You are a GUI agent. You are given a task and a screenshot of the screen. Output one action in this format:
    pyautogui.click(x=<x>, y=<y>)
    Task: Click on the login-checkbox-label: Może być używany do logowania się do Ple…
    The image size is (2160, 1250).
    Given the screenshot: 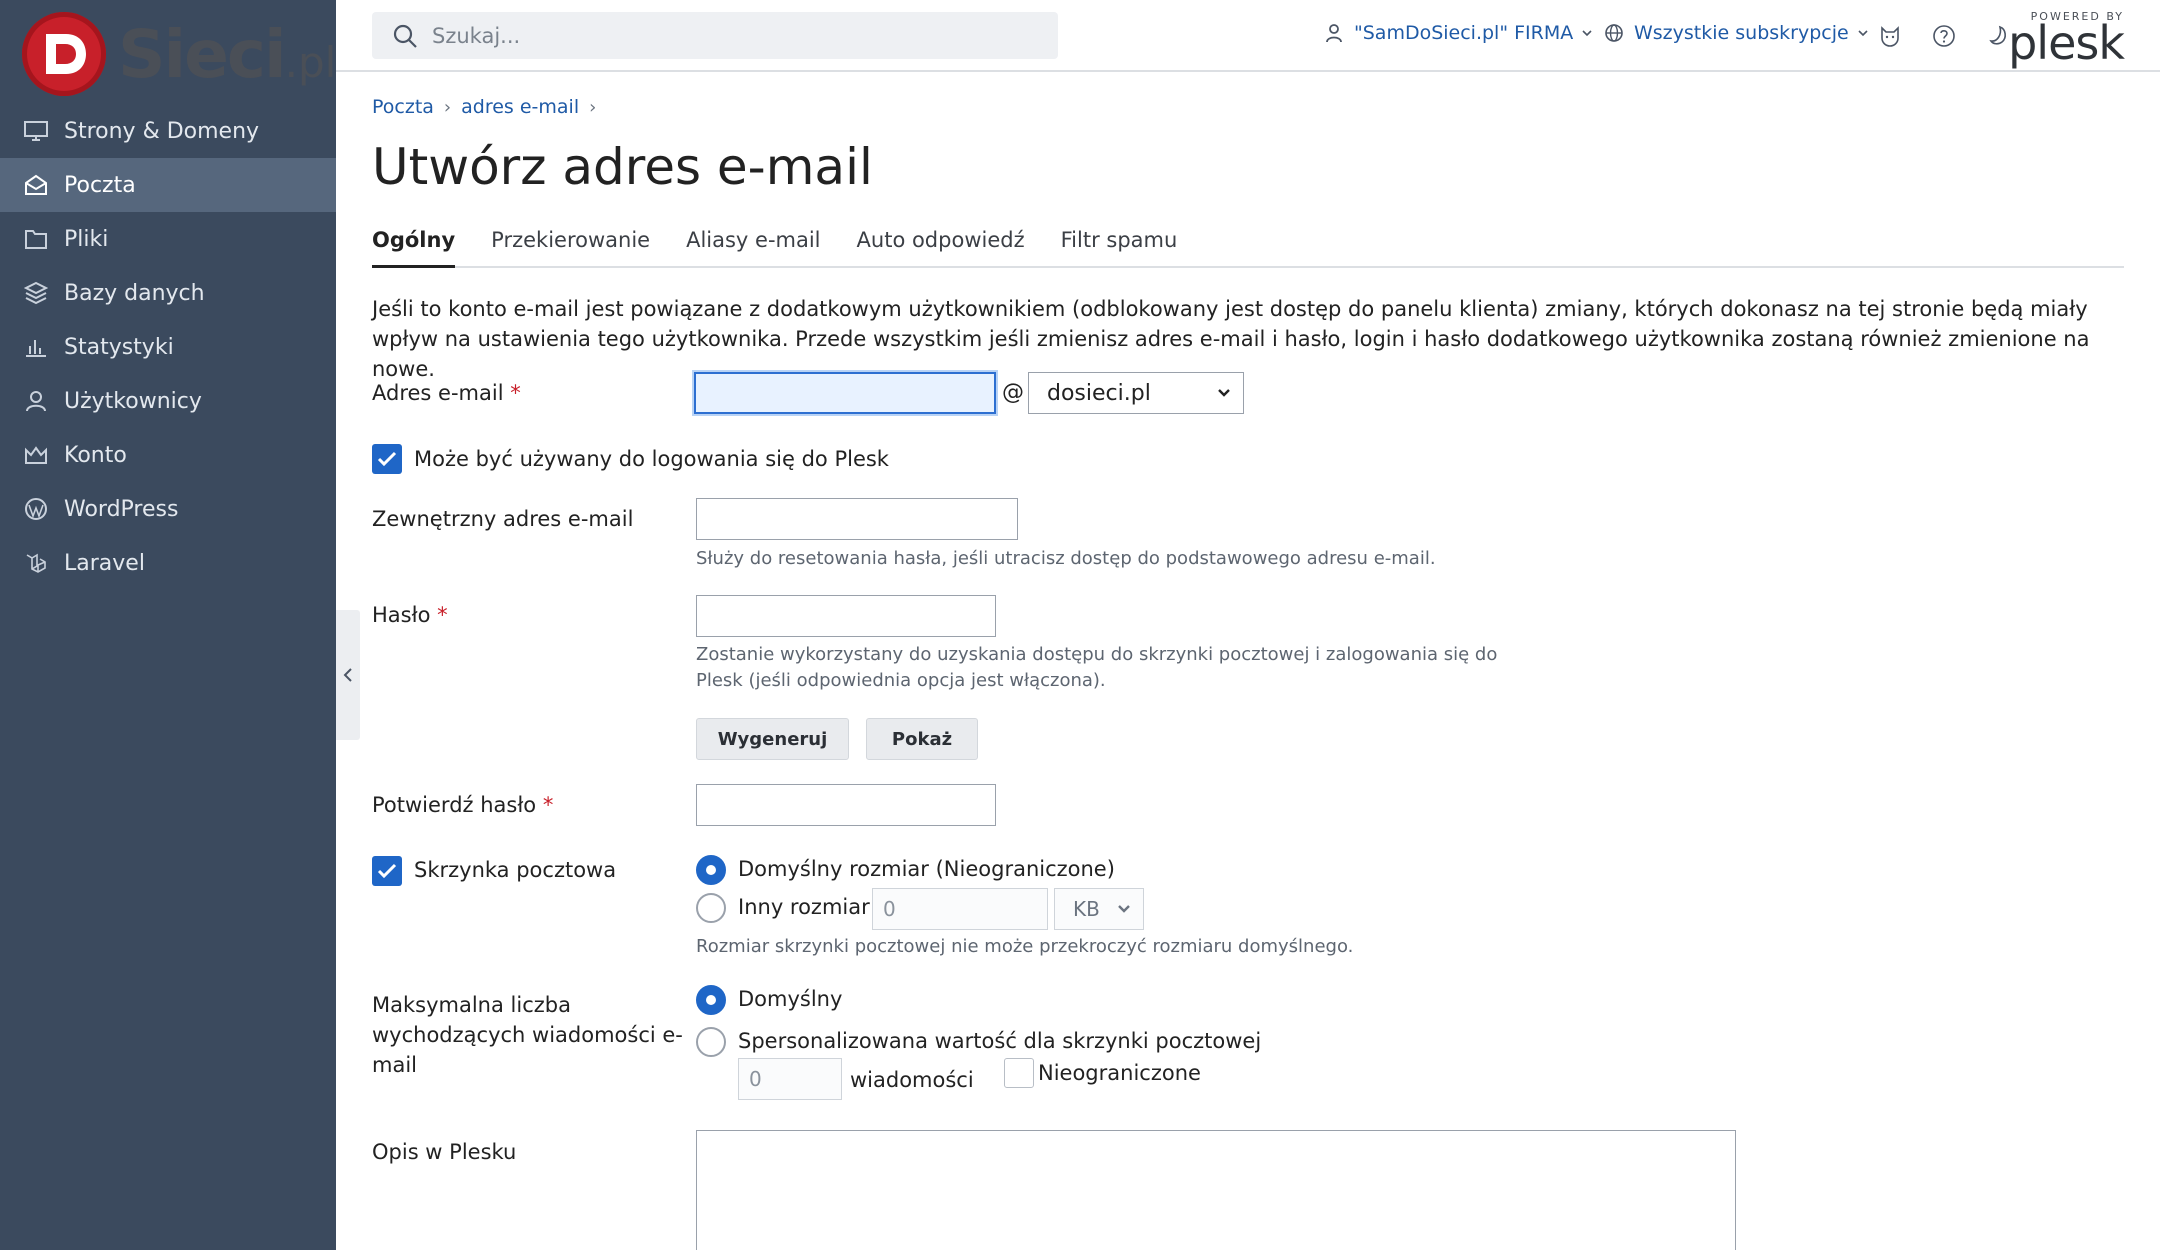 What is the action you would take?
    pyautogui.click(x=651, y=459)
    